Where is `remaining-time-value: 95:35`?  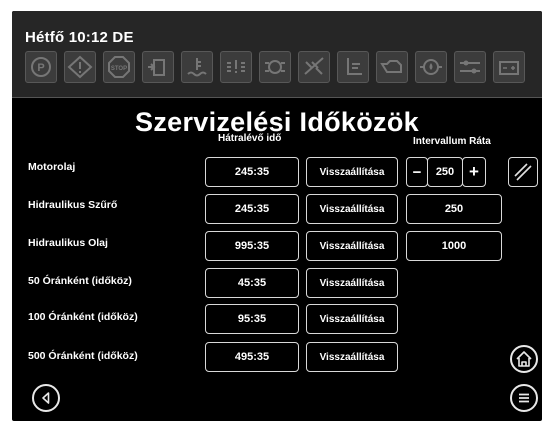
remaining-time-value: 95:35 is located at coordinates (252, 319).